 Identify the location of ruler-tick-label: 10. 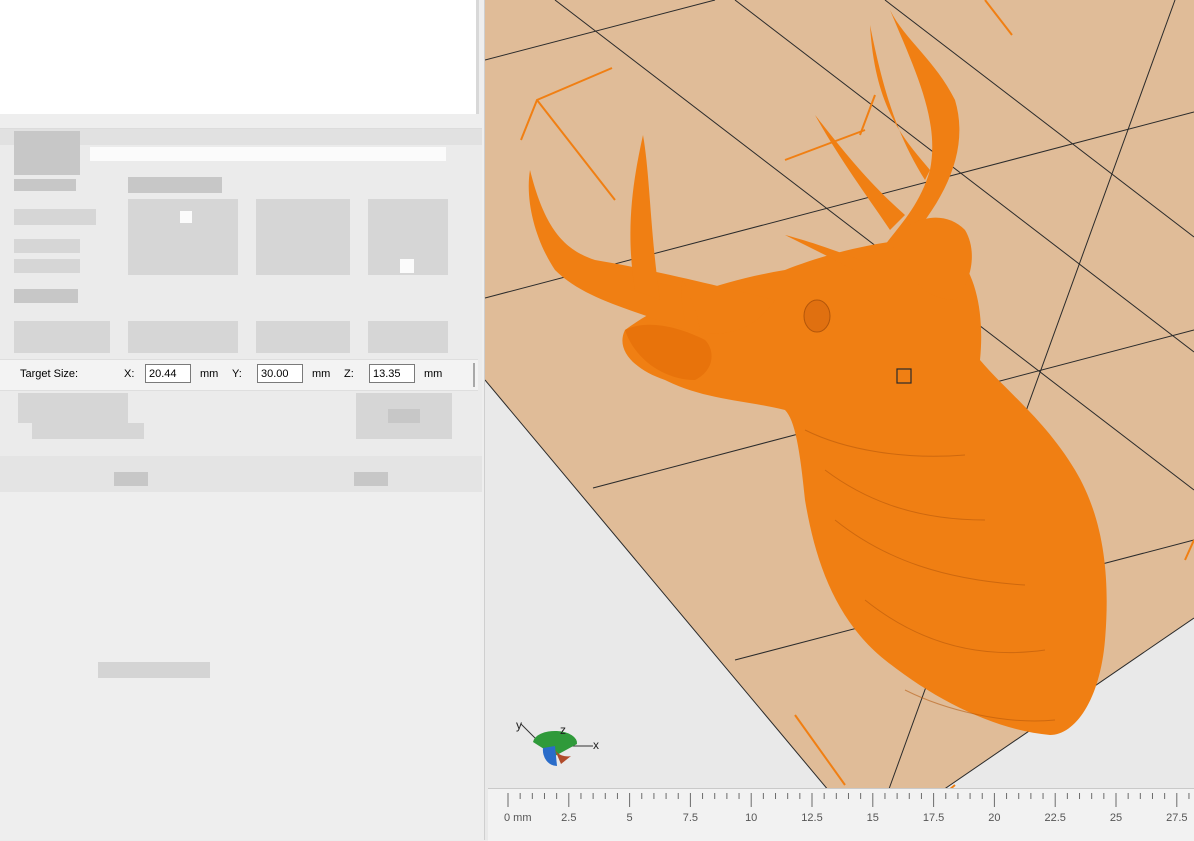
(751, 818).